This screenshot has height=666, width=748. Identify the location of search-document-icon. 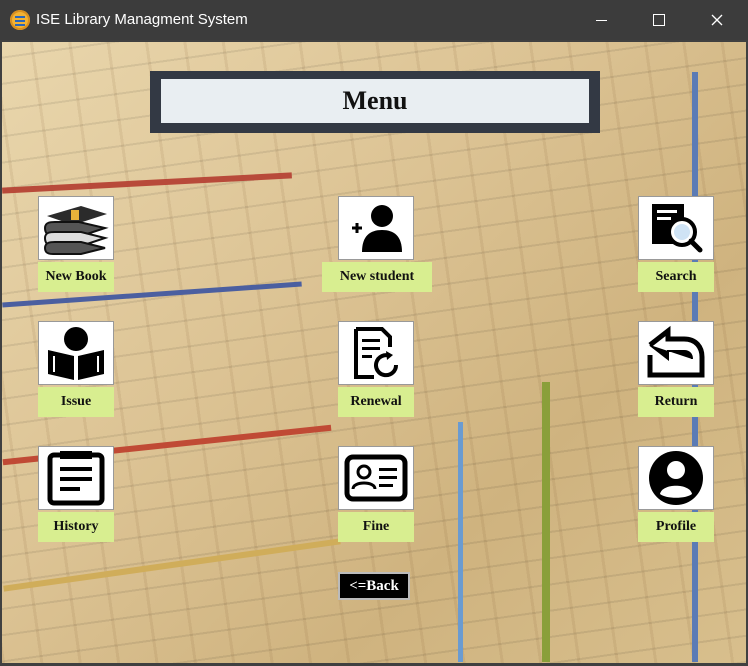
(677, 228).